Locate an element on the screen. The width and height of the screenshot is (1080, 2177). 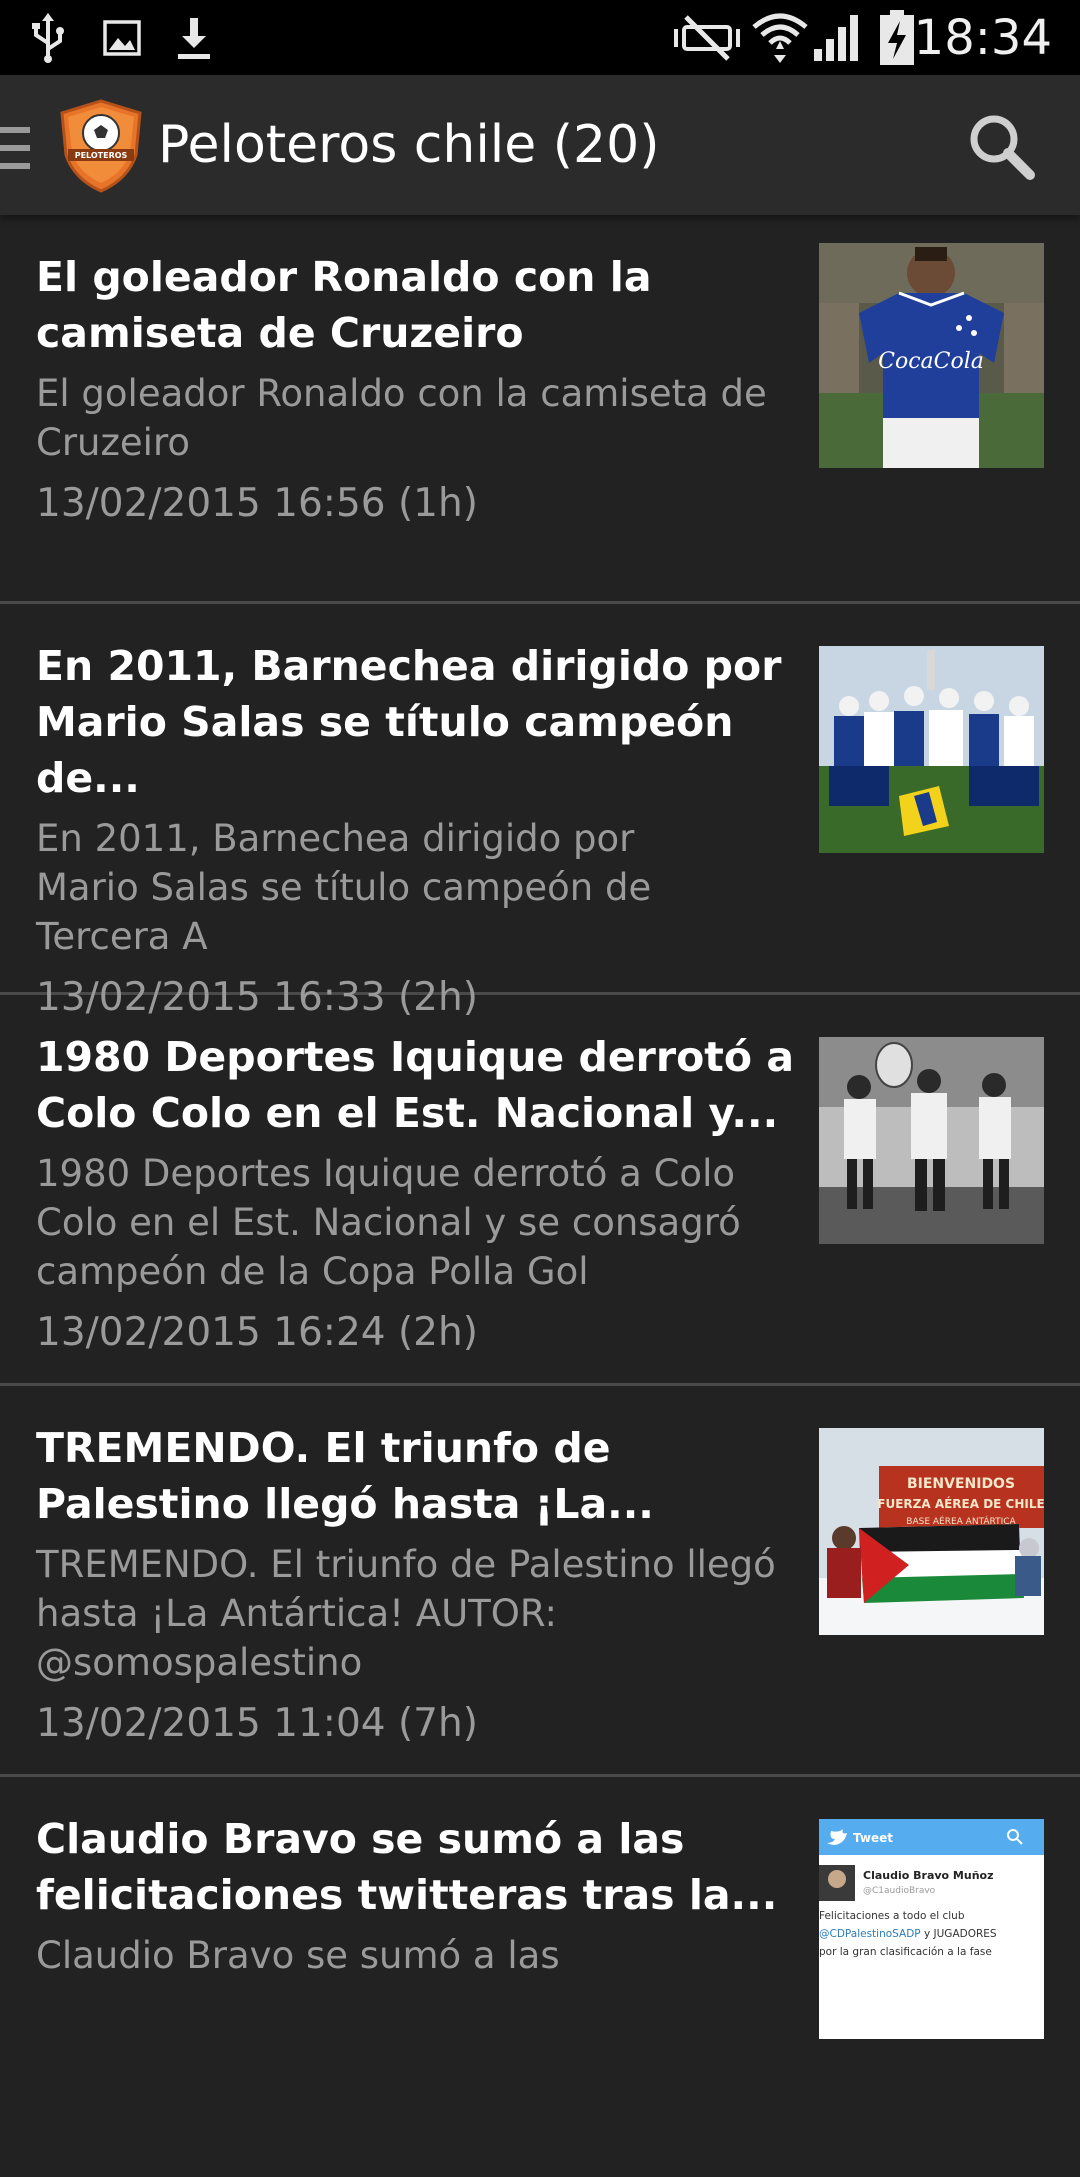
tweet-user-name: Claudio Bravo Muñoz is located at coordinates (928, 1875).